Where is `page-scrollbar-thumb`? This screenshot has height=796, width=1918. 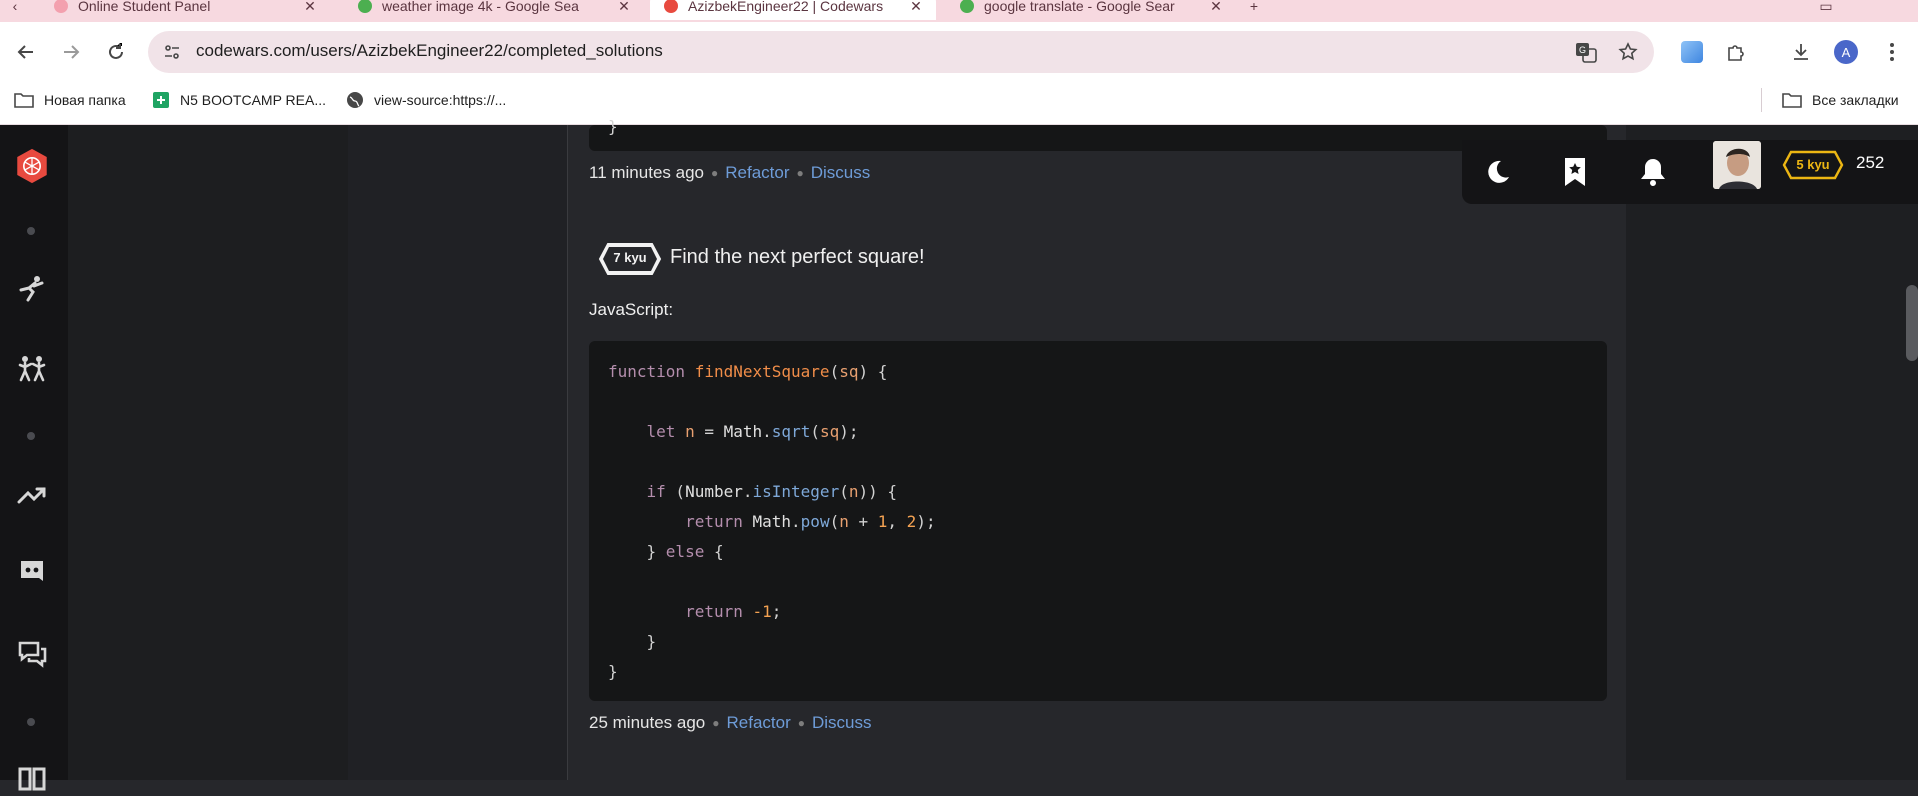 page-scrollbar-thumb is located at coordinates (1912, 323).